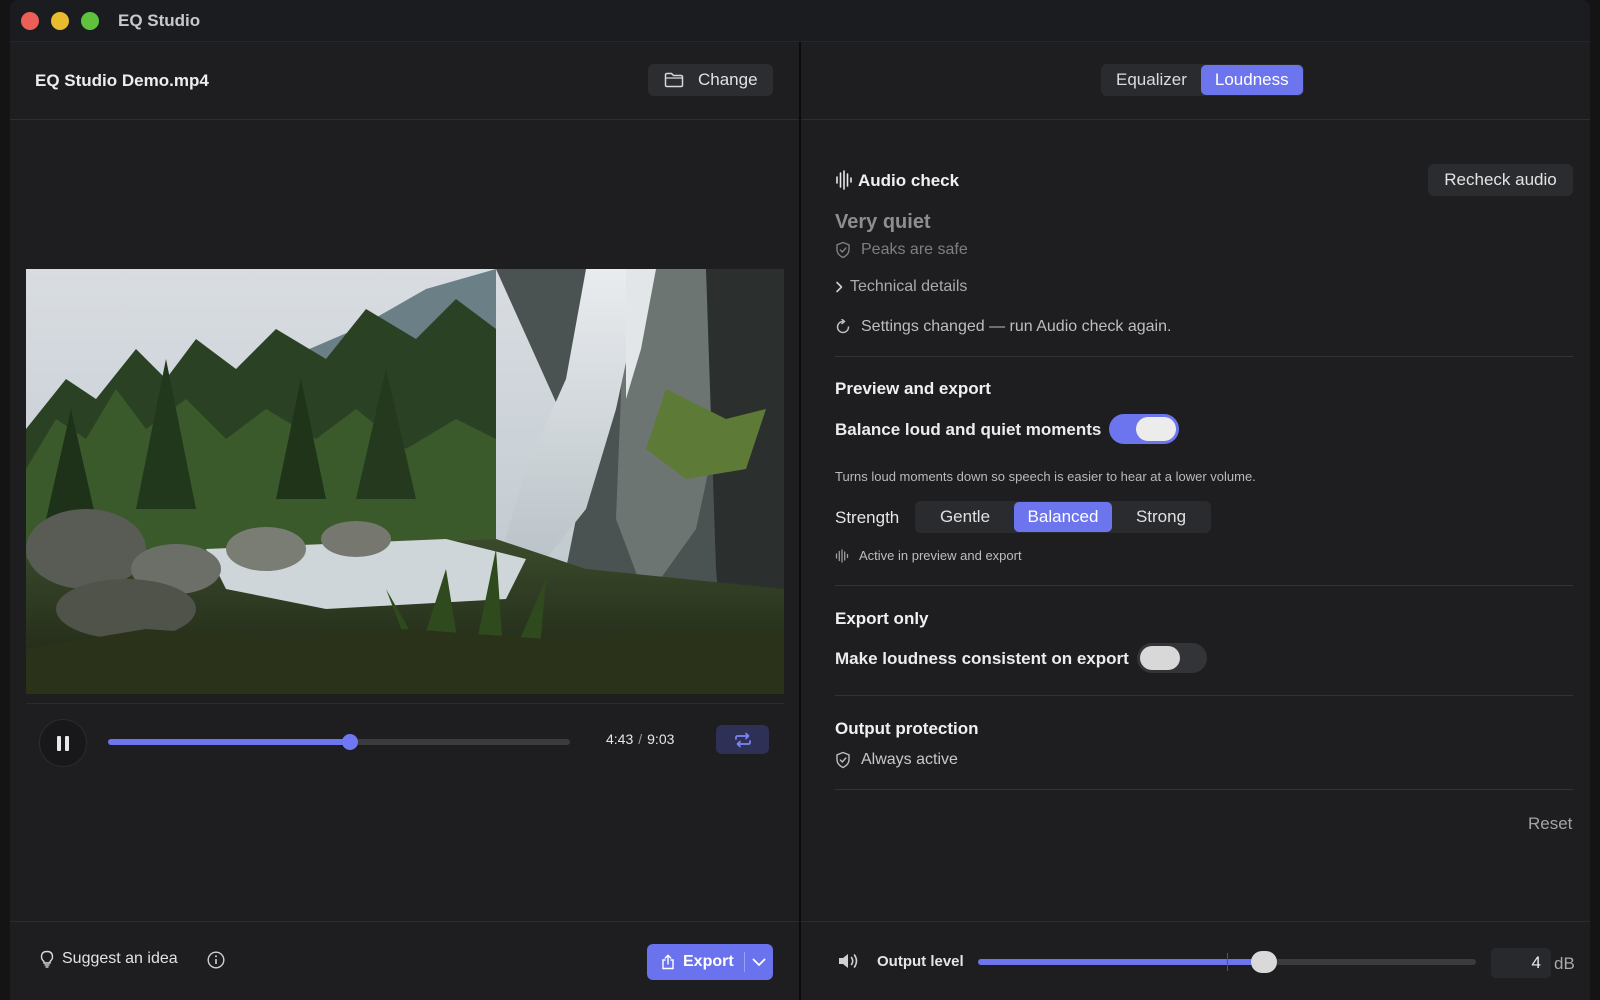 The height and width of the screenshot is (1000, 1600). I want to click on export-label: Export, so click(708, 961).